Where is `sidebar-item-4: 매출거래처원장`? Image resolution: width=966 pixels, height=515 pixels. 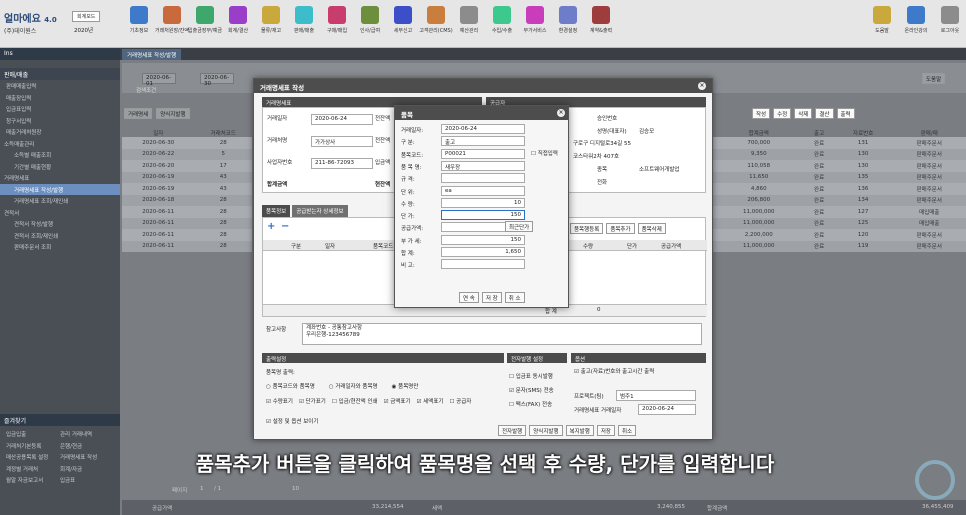 sidebar-item-4: 매출거래처원장 is located at coordinates (60, 132).